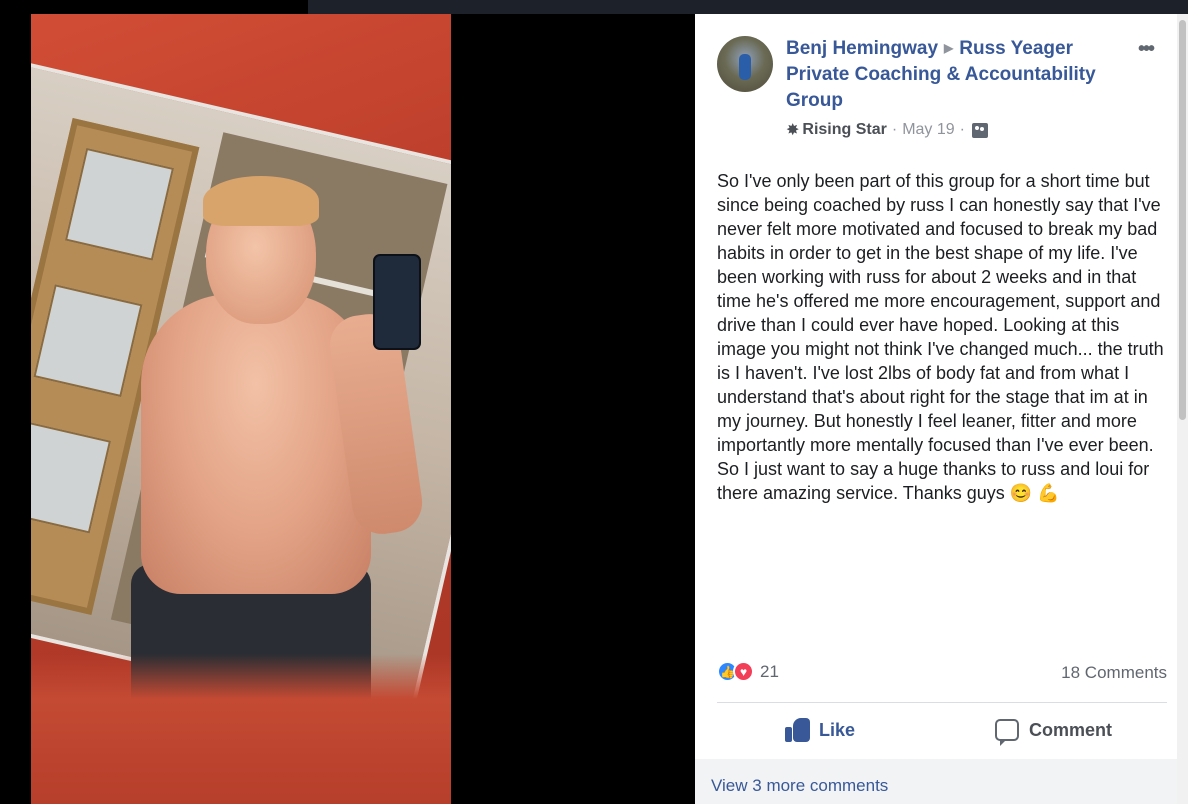 The height and width of the screenshot is (804, 1188). I want to click on post-date-link: May 19, so click(928, 130).